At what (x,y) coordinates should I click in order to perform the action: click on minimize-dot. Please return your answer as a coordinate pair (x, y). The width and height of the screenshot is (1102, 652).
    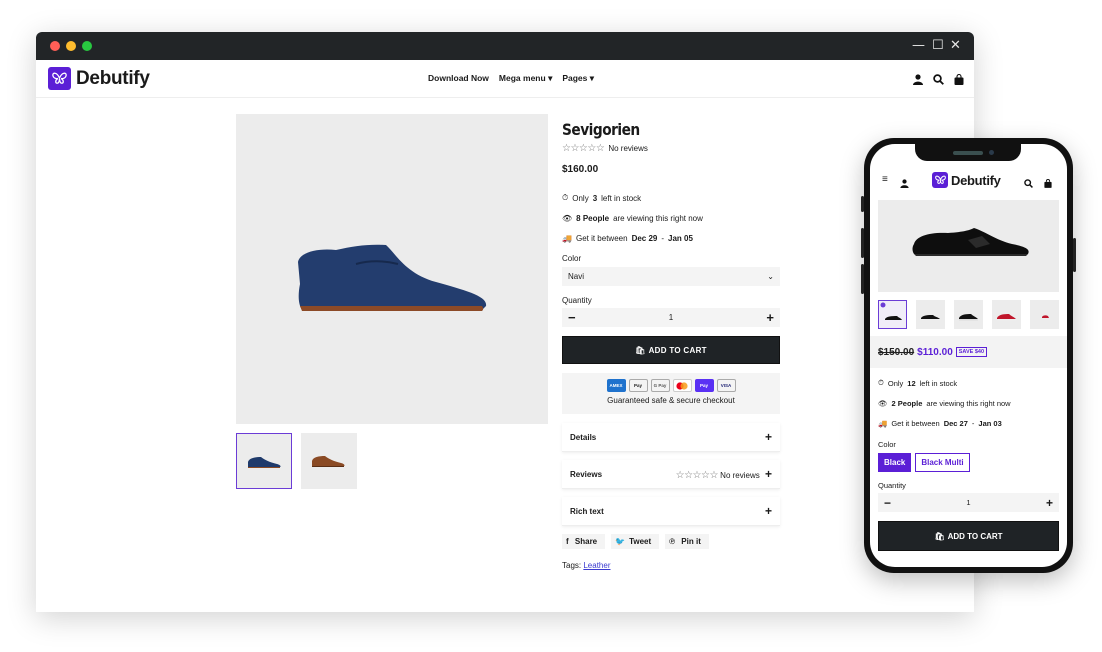
    Looking at the image, I should click on (71, 46).